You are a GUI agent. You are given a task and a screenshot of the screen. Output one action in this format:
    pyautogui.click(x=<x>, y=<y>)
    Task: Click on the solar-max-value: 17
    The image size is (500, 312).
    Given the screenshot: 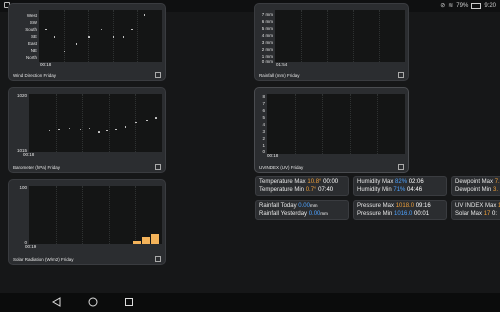 What is the action you would take?
    pyautogui.click(x=487, y=214)
    